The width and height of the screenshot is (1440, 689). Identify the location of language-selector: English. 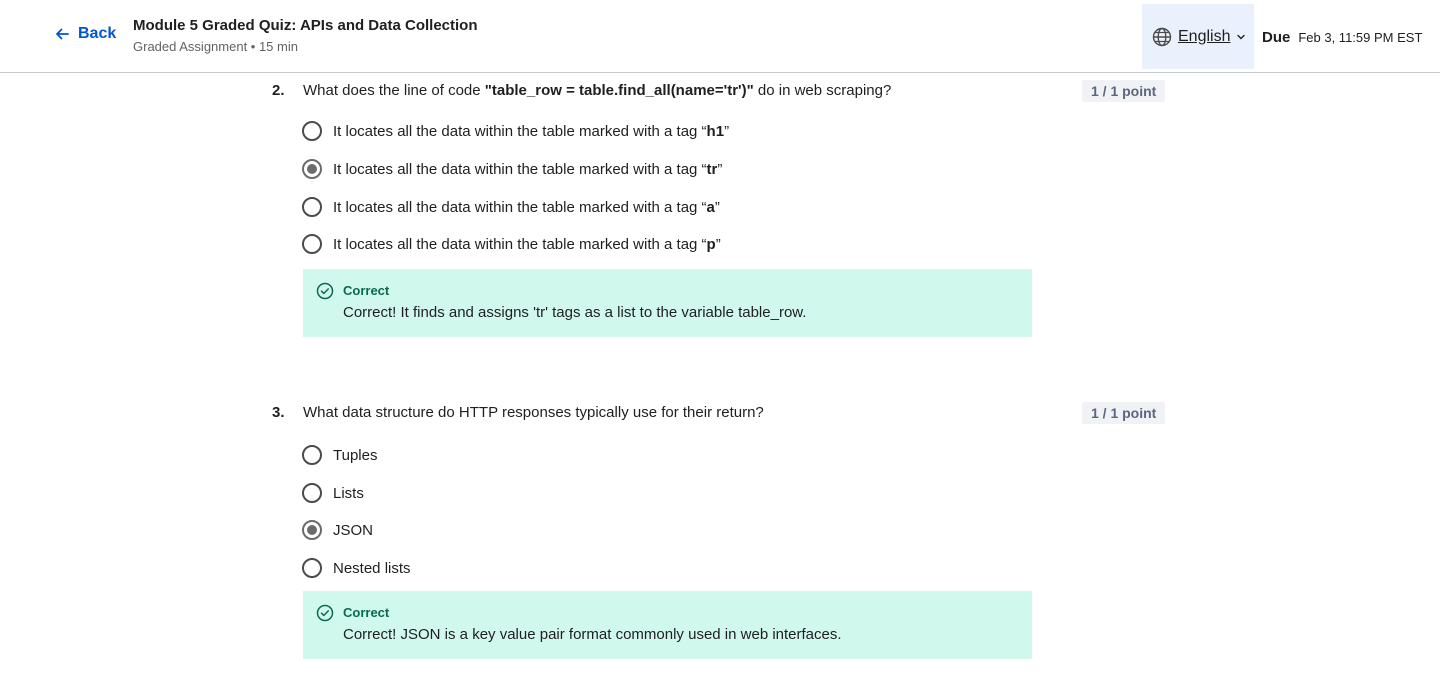
(1198, 36).